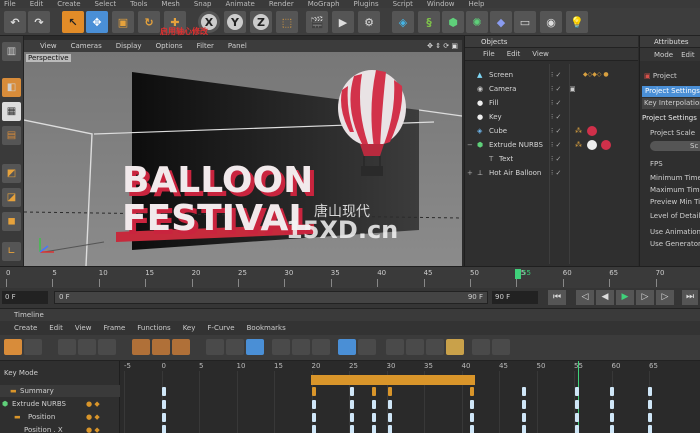  What do you see at coordinates (11, 221) in the screenshot?
I see `polygons-mode-icon: ◼` at bounding box center [11, 221].